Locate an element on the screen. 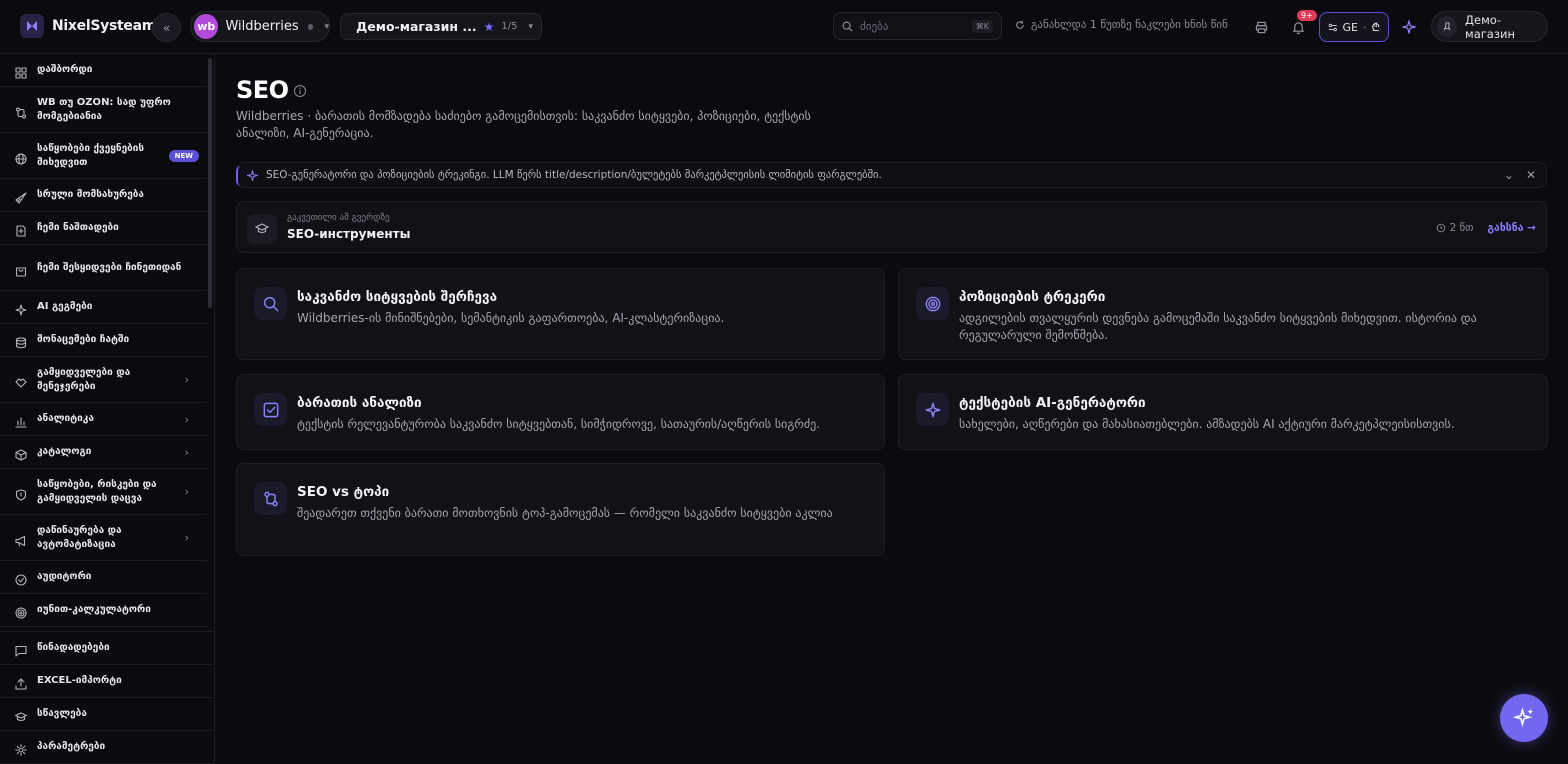  sidebar-item-label: სრული მომსახურება is located at coordinates (118, 195).